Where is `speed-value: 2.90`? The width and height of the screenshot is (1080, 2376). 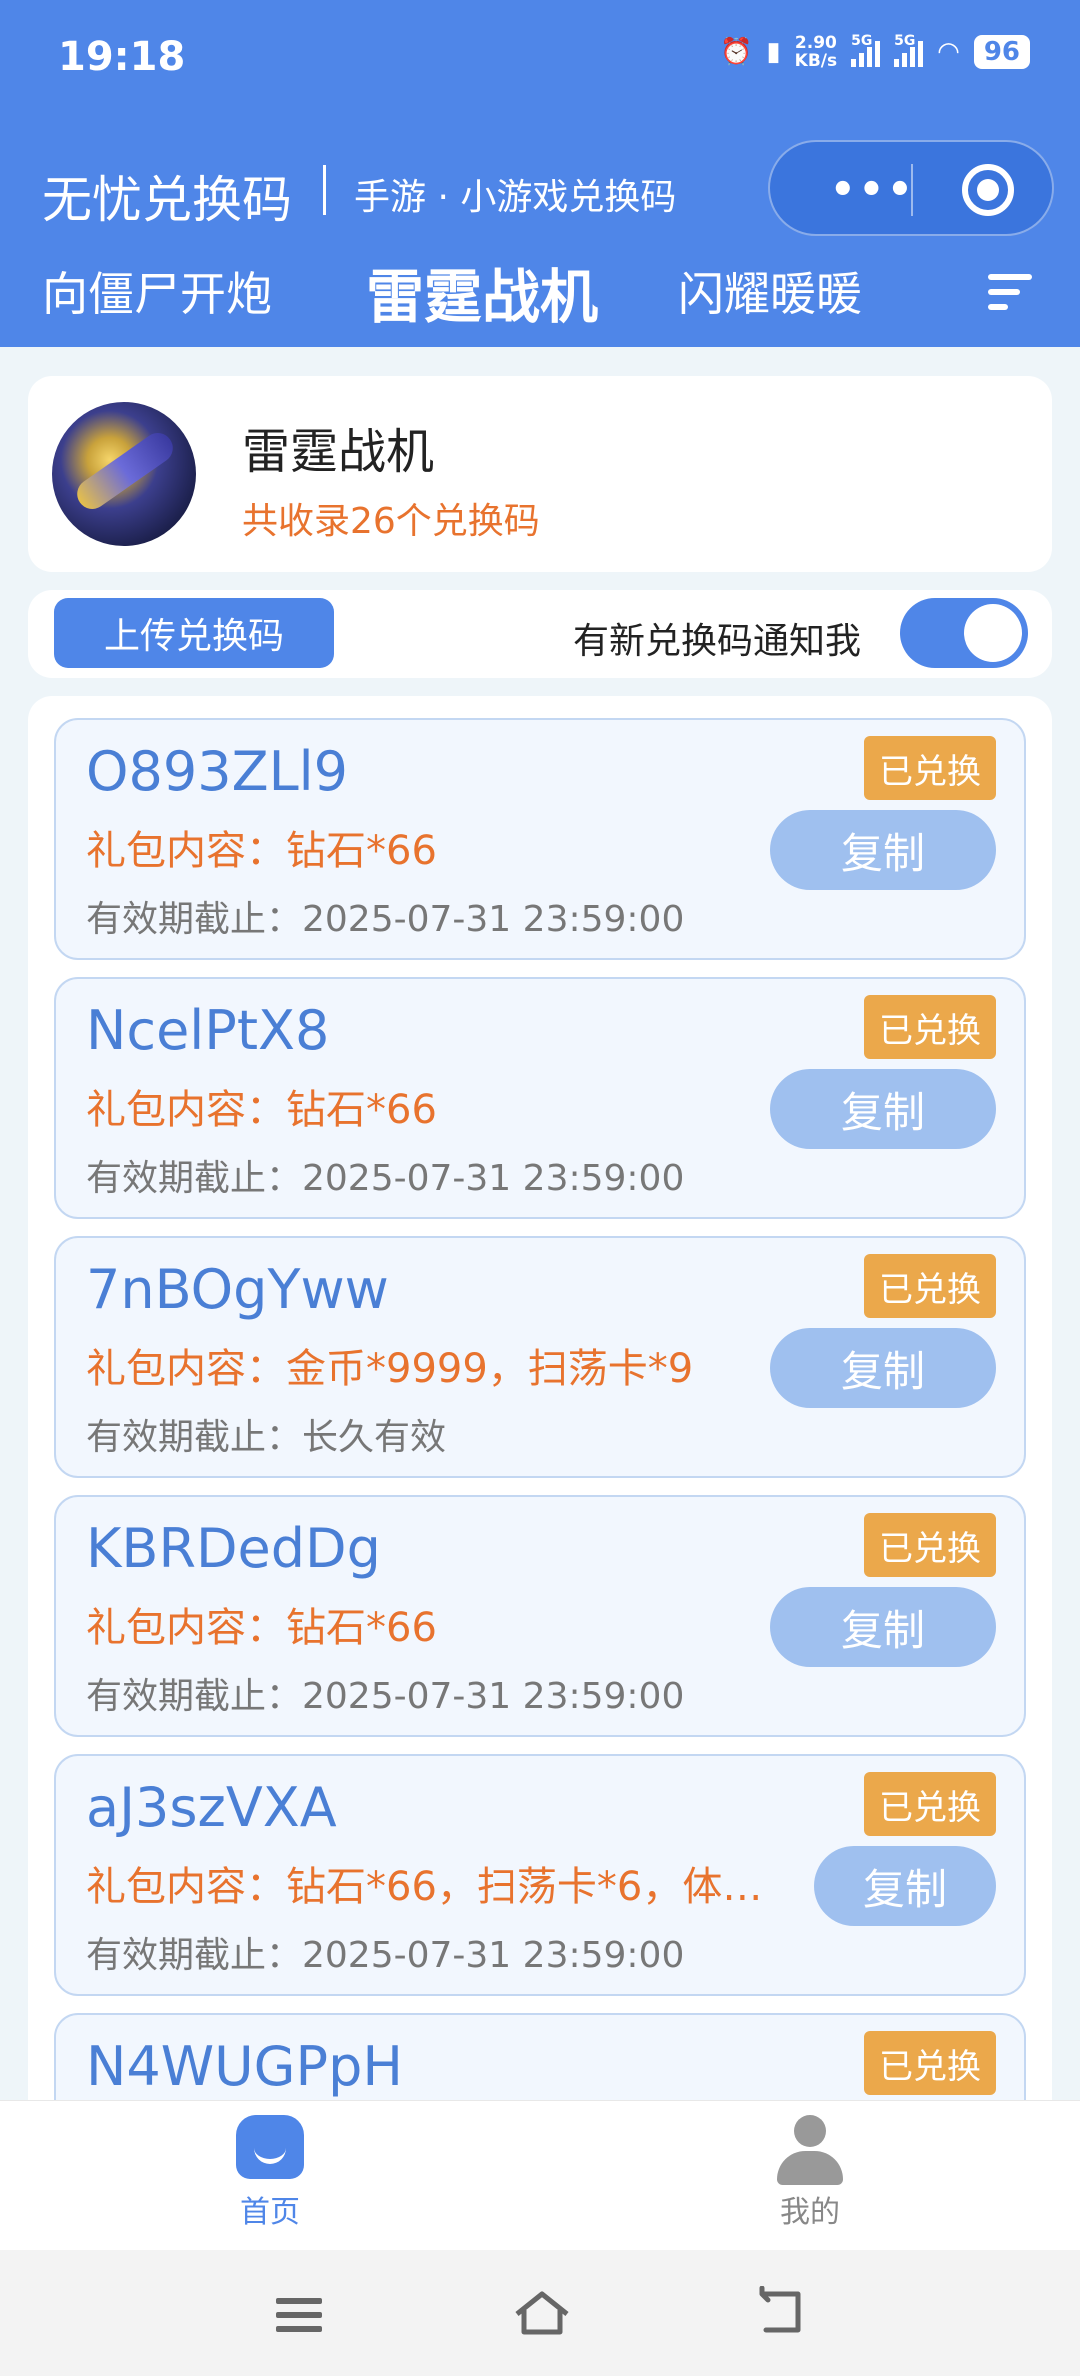
speed-value: 2.90 is located at coordinates (815, 43).